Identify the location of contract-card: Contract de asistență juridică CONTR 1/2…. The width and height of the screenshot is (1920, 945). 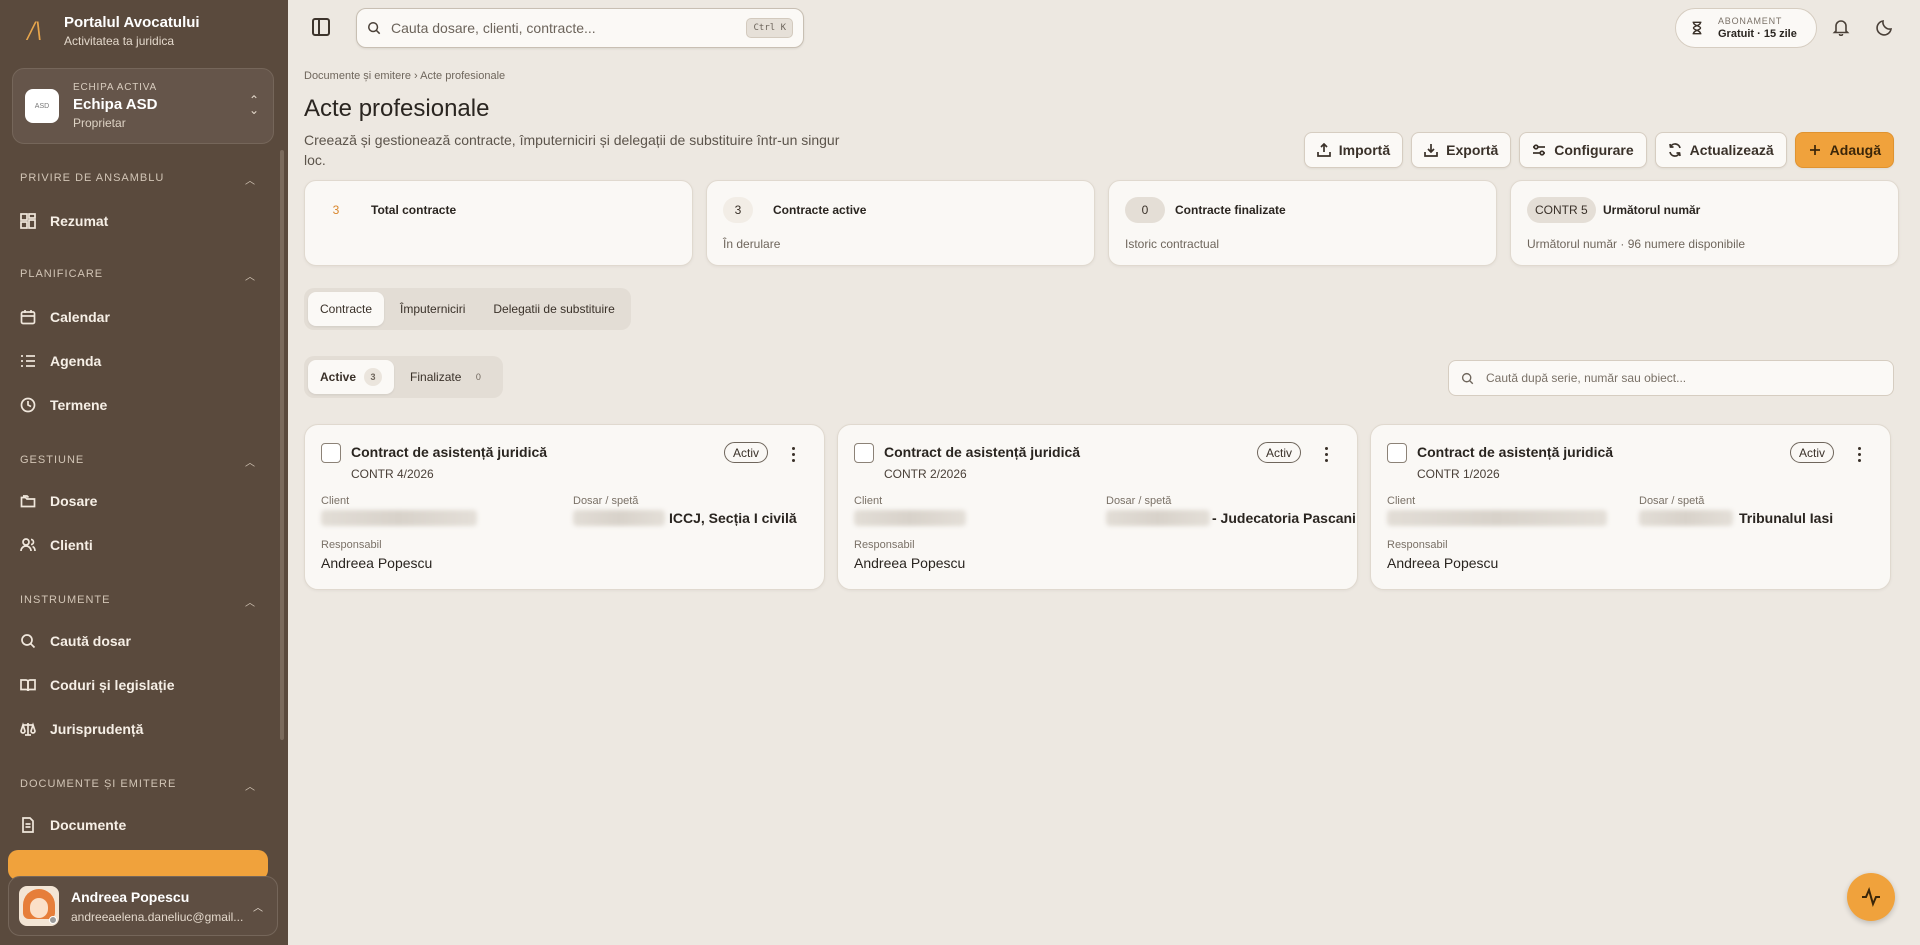
(1630, 507).